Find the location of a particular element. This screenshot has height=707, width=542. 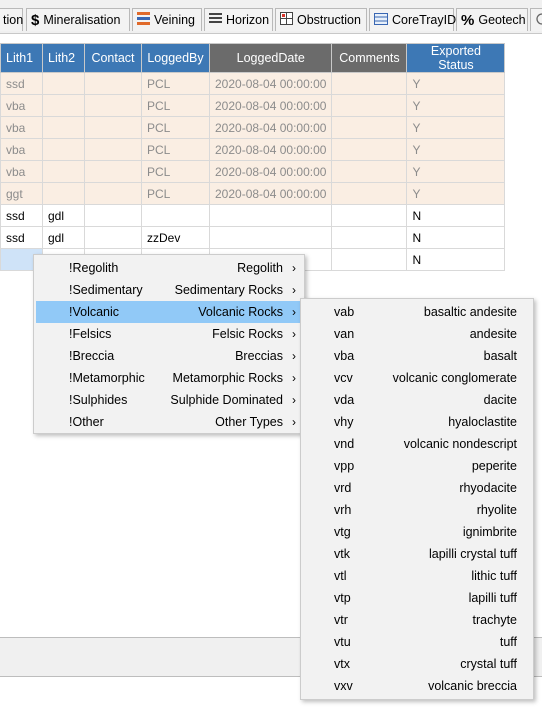

col-header-loggedby: LoggedBy is located at coordinates (175, 58).